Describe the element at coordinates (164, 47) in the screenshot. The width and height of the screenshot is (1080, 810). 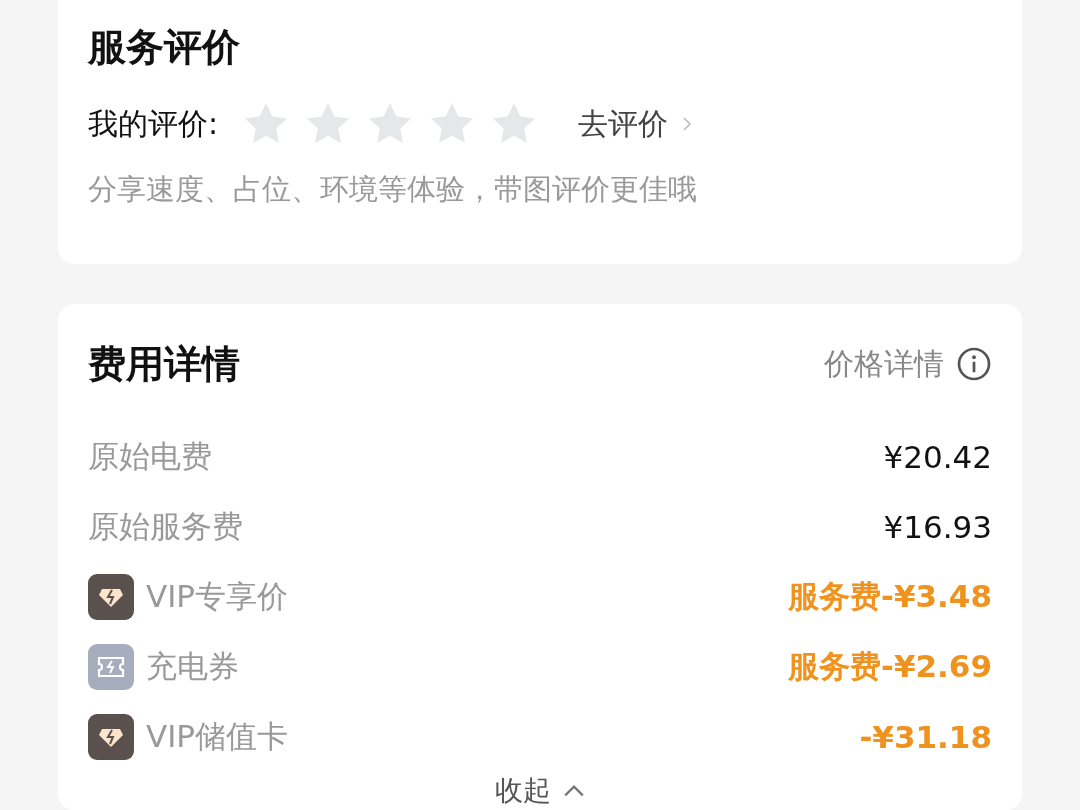
I see `section-title: 服务评价` at that location.